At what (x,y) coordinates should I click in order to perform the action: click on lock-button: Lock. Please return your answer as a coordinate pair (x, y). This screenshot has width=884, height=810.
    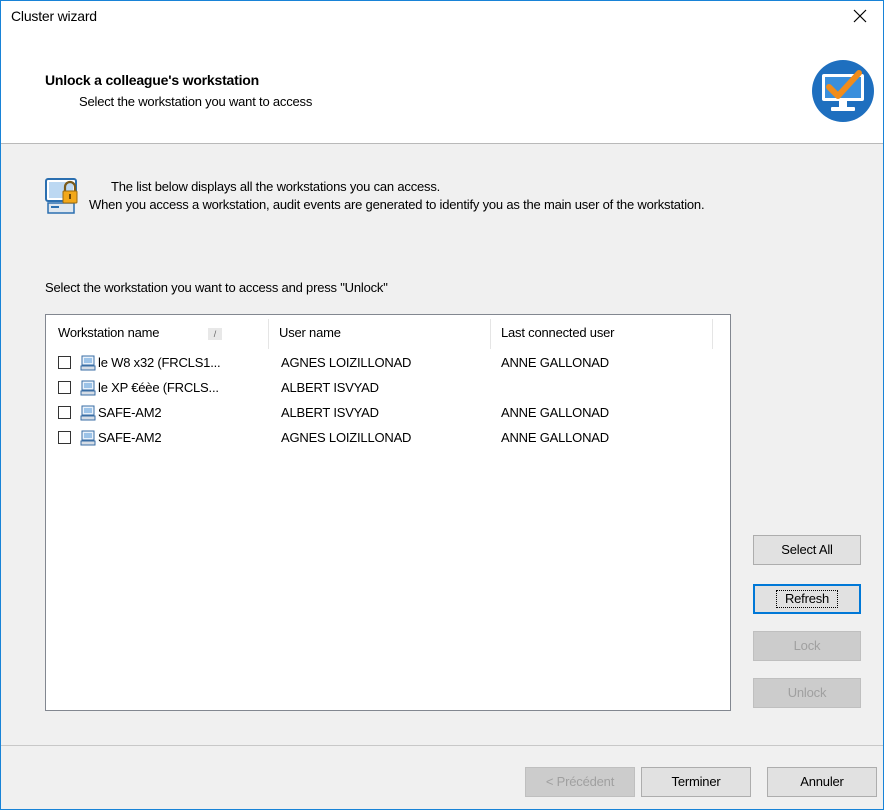
    Looking at the image, I should click on (807, 646).